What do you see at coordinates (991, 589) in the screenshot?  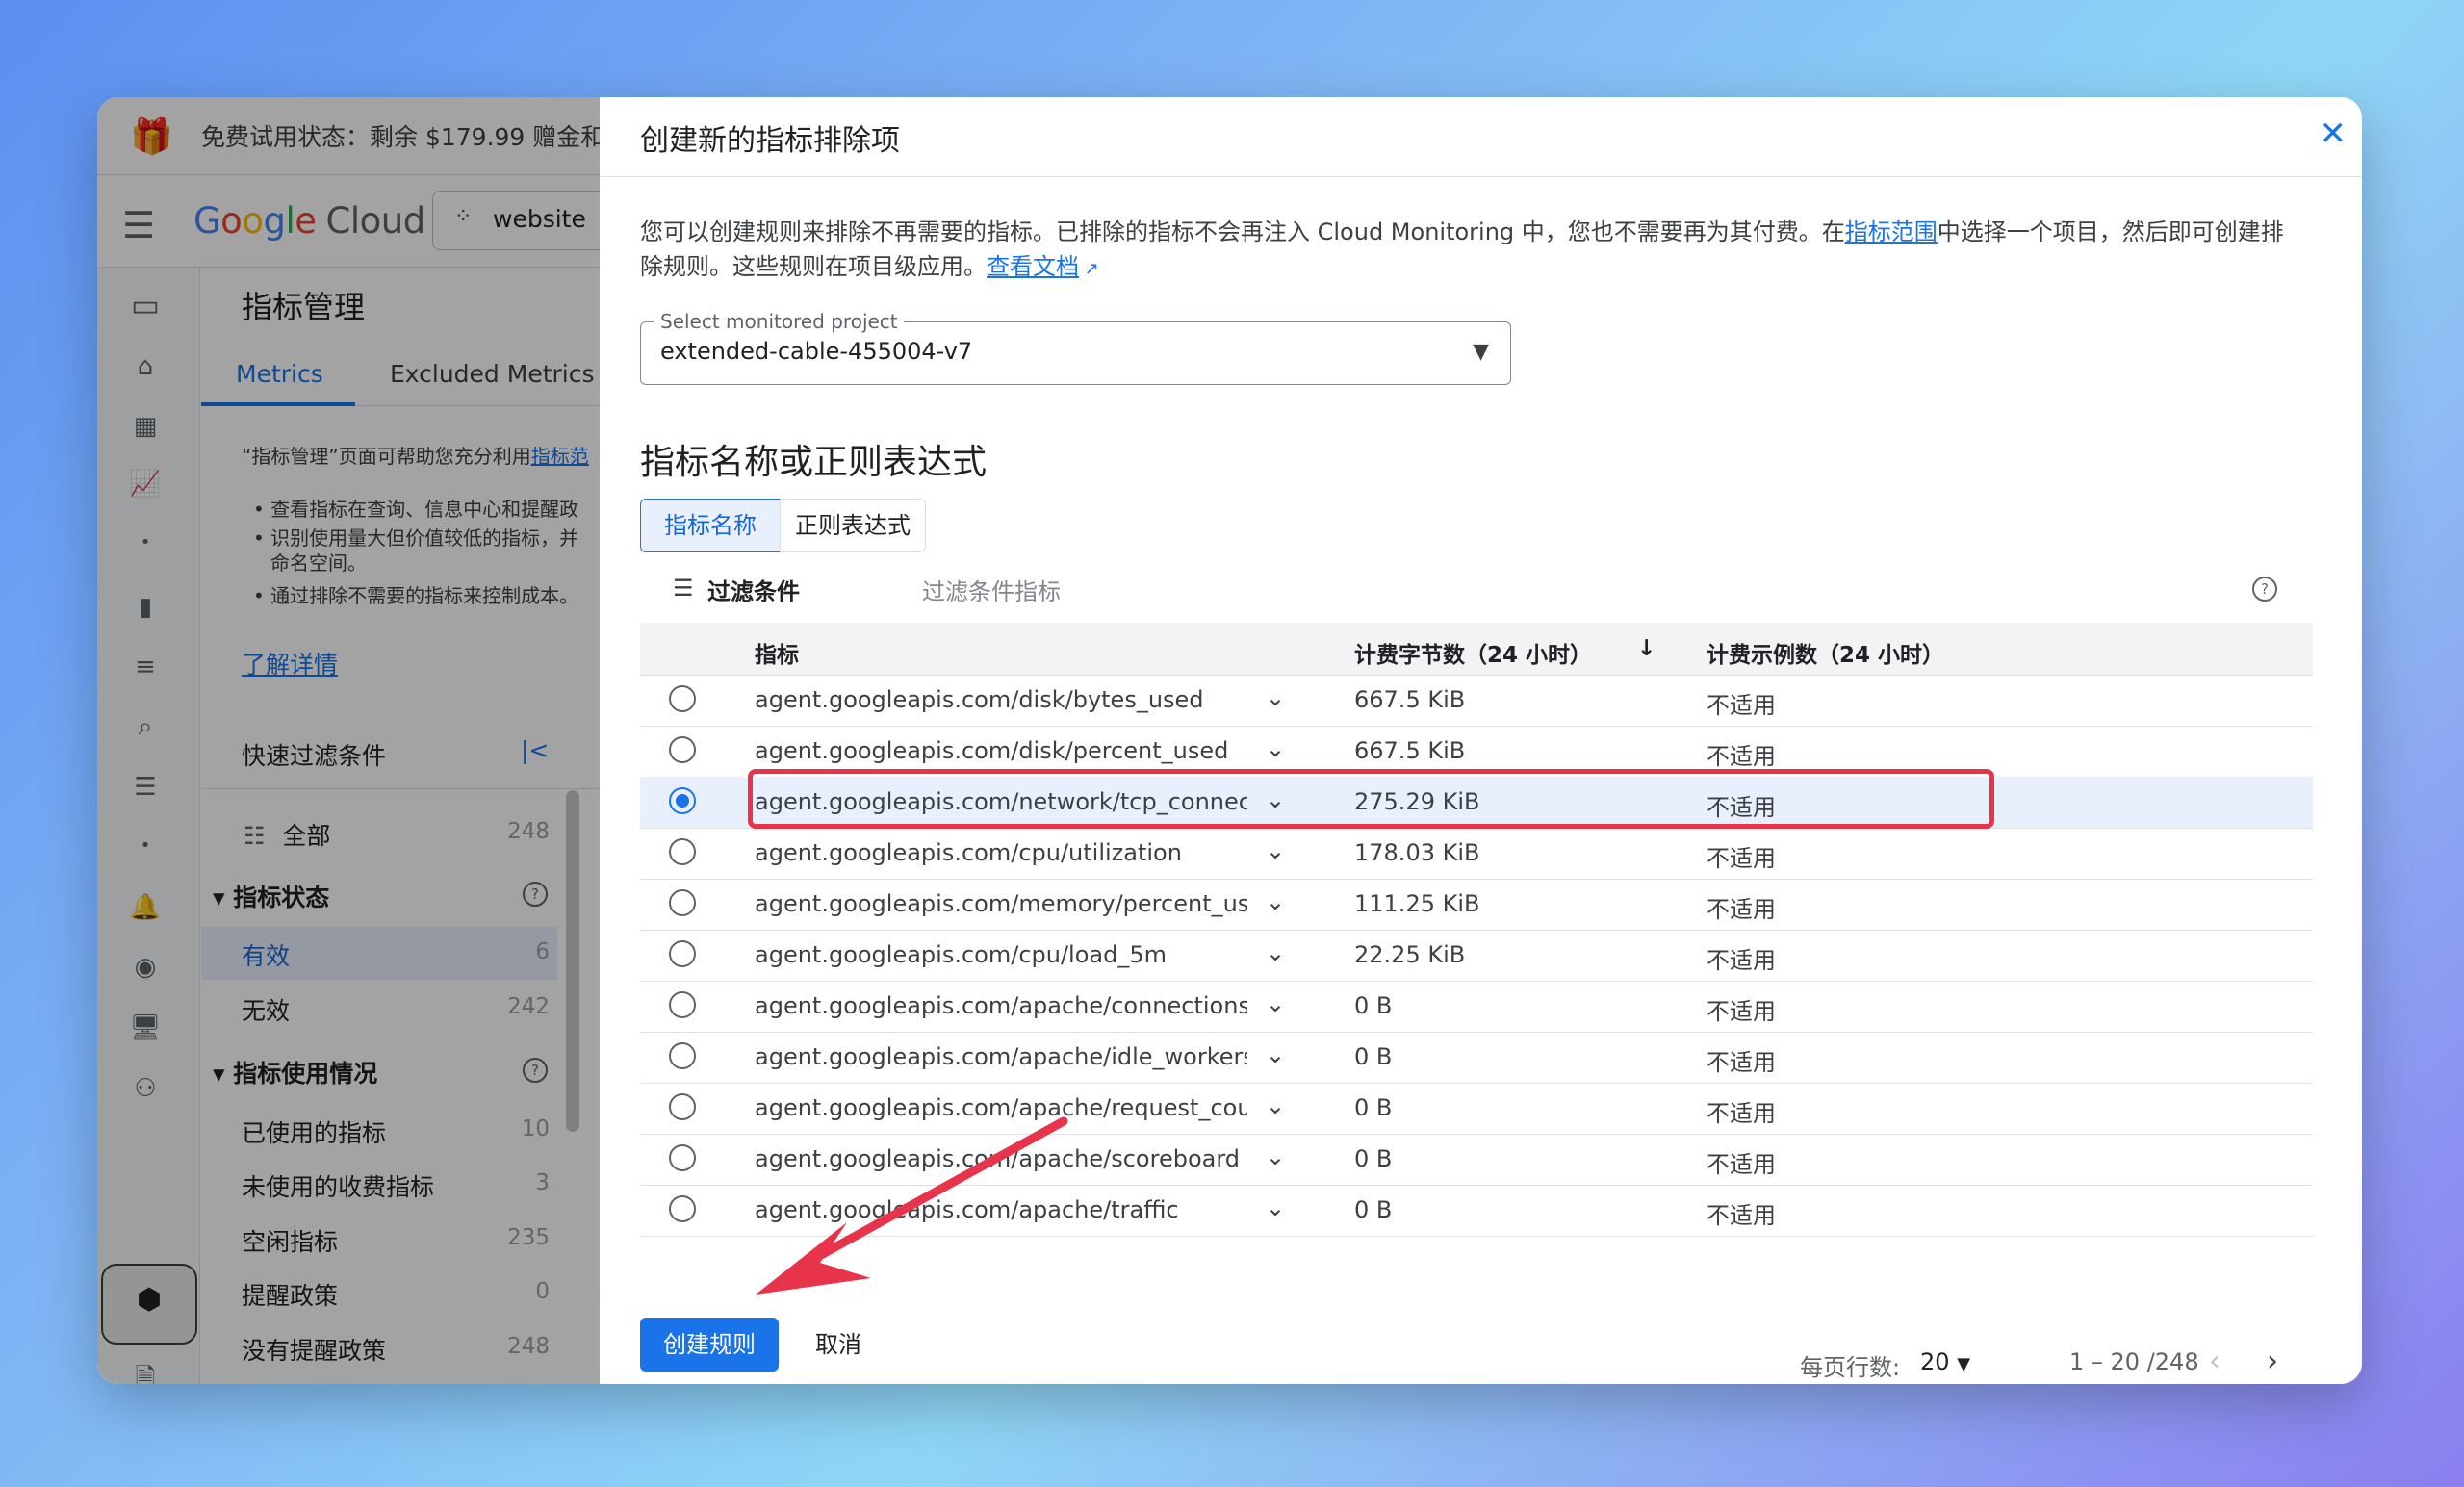 I see `filter-input: 过滤条件指标` at bounding box center [991, 589].